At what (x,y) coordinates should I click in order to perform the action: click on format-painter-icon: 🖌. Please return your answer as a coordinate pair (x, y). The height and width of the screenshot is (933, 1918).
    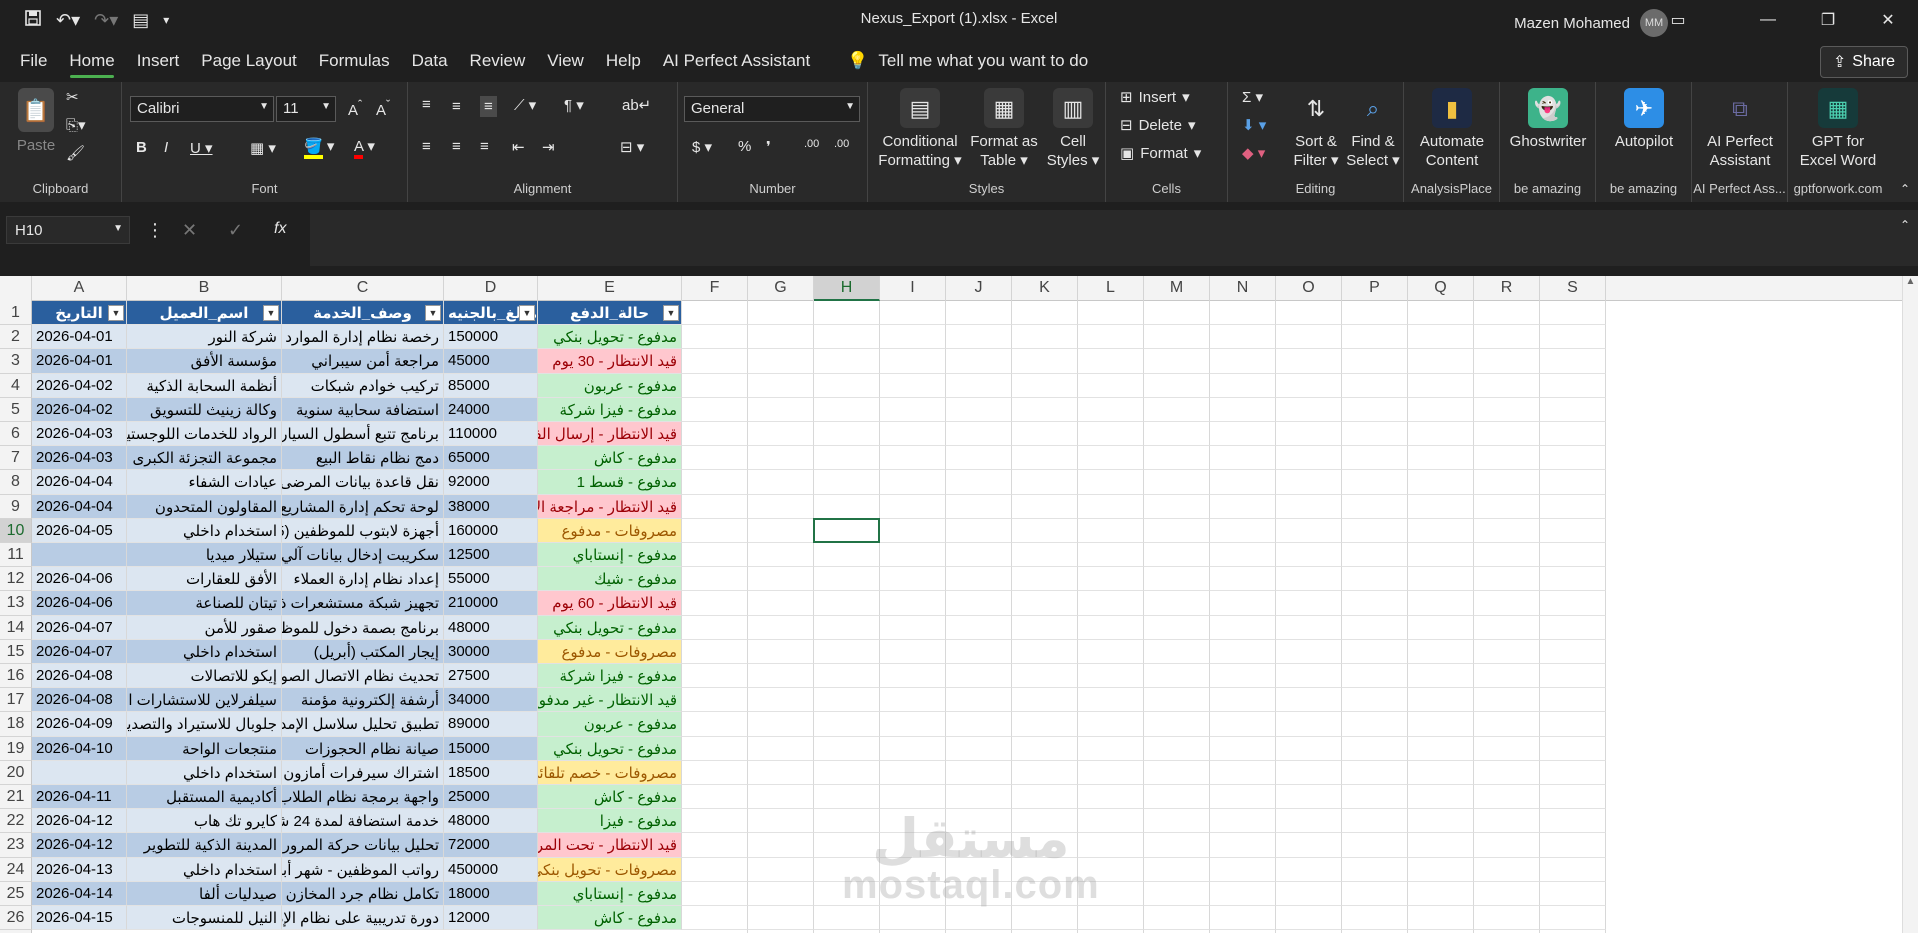
    Looking at the image, I should click on (75, 153).